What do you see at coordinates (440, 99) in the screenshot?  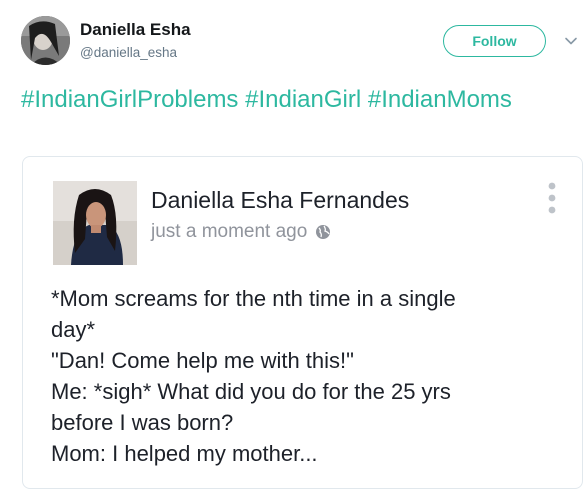 I see `hashtag-link: #IndianMoms` at bounding box center [440, 99].